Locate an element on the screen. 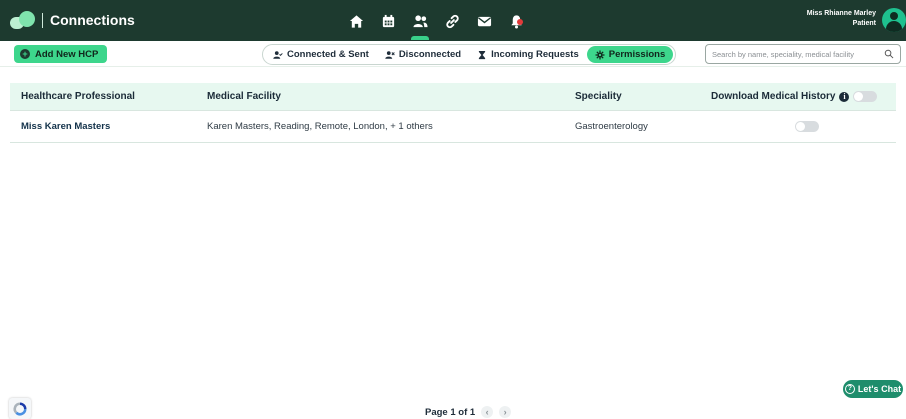 This screenshot has width=906, height=419. main-nav is located at coordinates (436, 24).